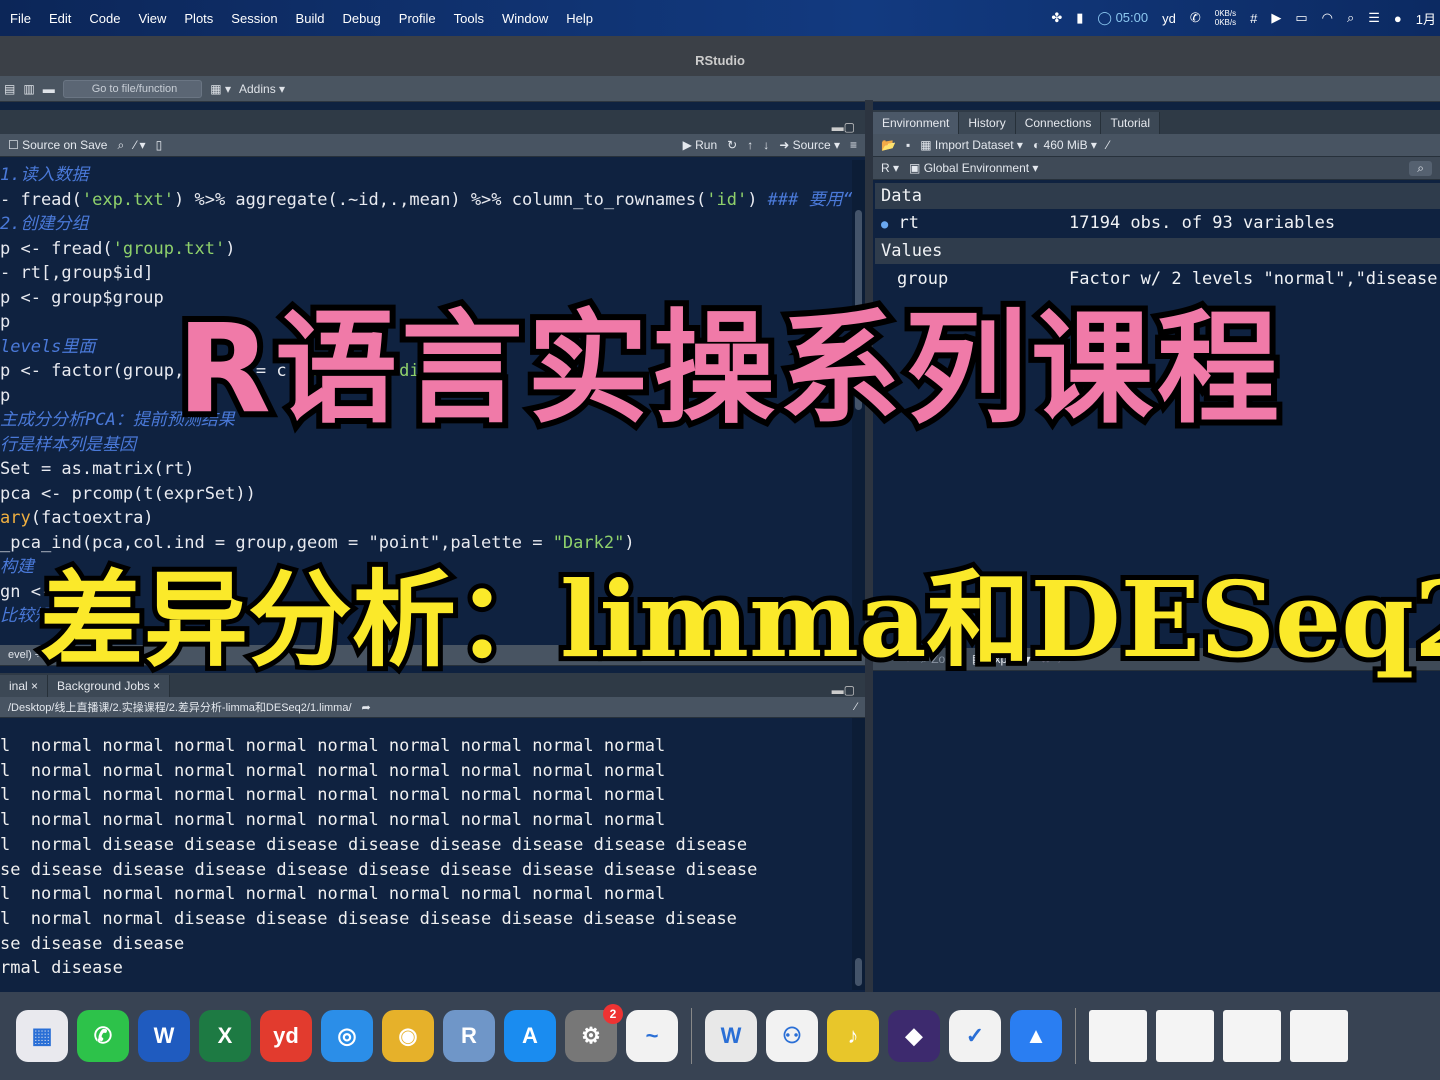 The height and width of the screenshot is (1080, 1440). What do you see at coordinates (728, 369) in the screenshot?
I see `overlay-title: R语言实操系列课程` at bounding box center [728, 369].